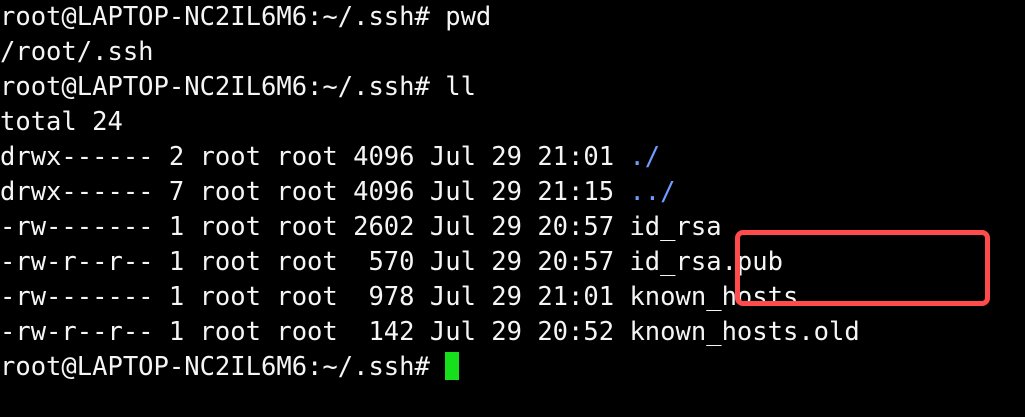  Describe the element at coordinates (714, 297) in the screenshot. I see `file-name-known-hosts: known_hosts` at that location.